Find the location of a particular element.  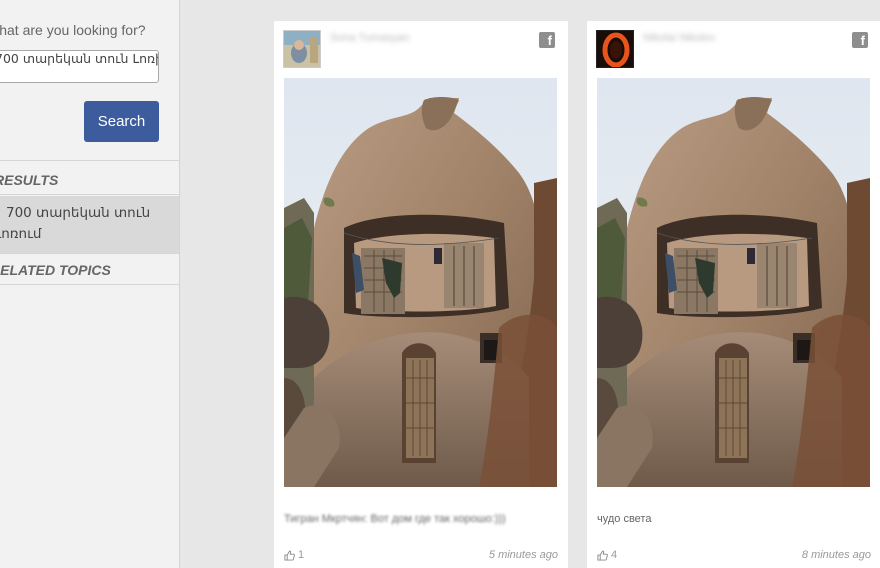

related-heading-label: RELATED TOPICS is located at coordinates (55, 270).